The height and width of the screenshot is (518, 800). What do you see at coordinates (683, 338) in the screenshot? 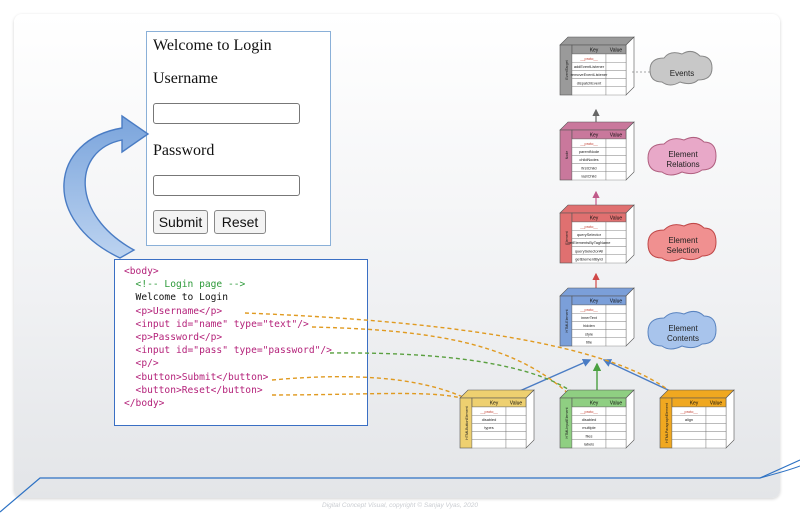
I see `cloud-element-contents-label-2: Contents` at bounding box center [683, 338].